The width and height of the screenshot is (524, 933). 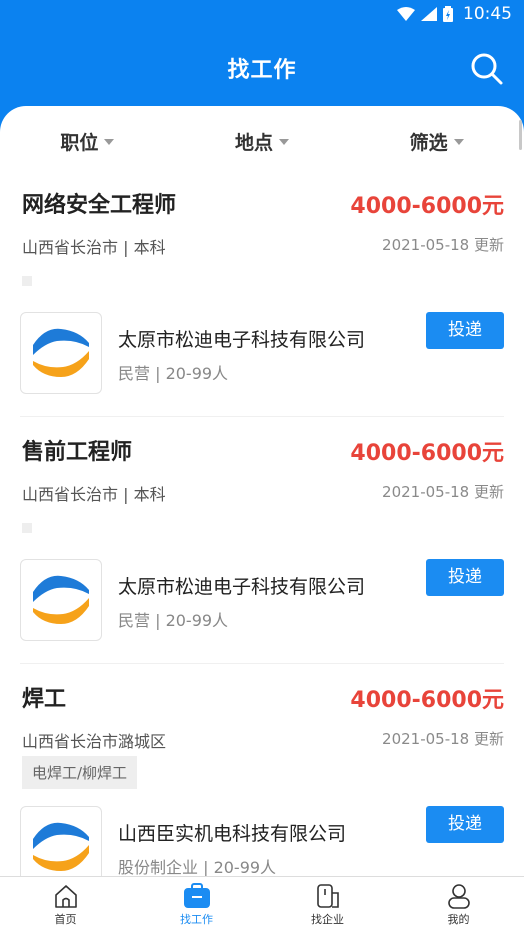 What do you see at coordinates (79, 142) in the screenshot?
I see `filter-label: 职位` at bounding box center [79, 142].